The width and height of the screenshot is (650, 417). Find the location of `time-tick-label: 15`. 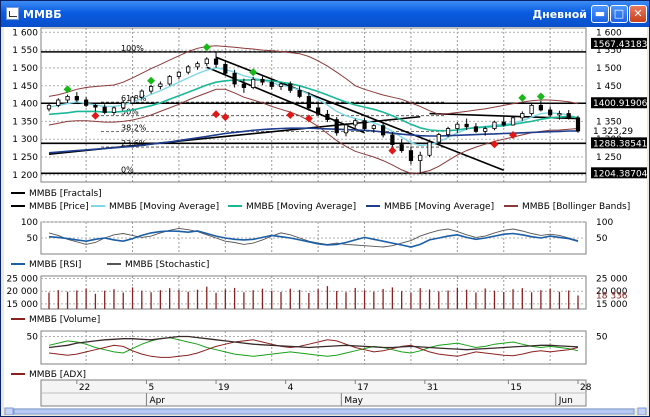

time-tick-label: 15 is located at coordinates (515, 388).